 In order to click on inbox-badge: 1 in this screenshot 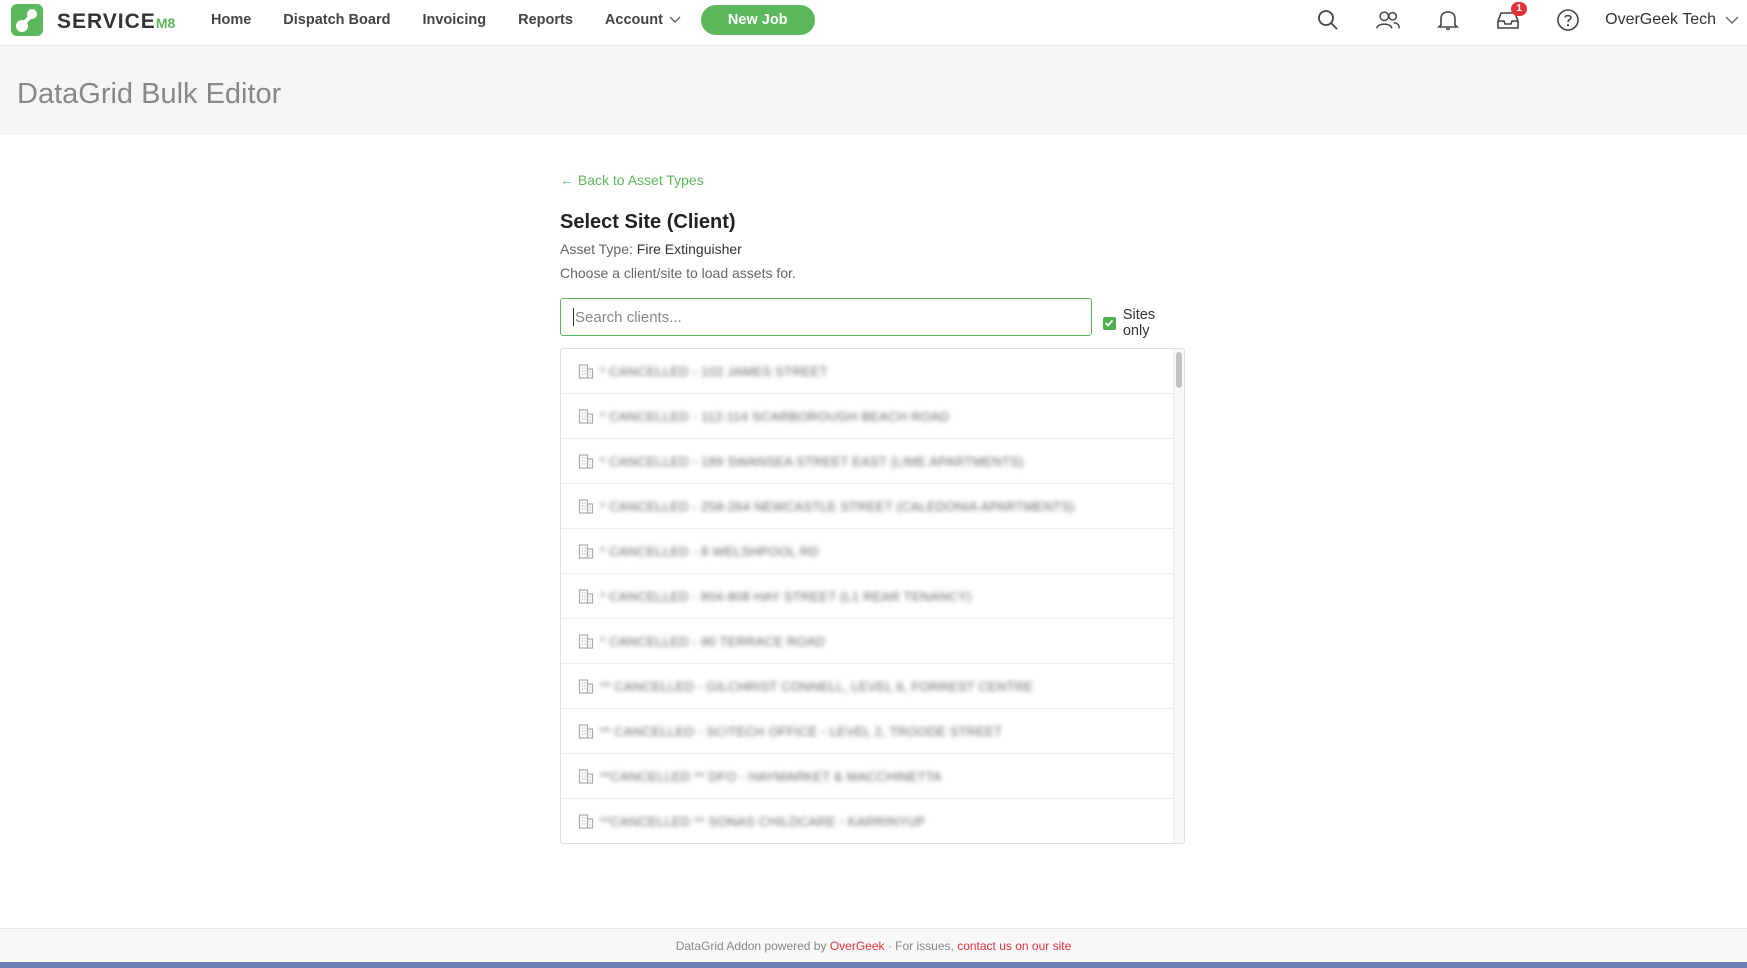, I will do `click(1519, 9)`.